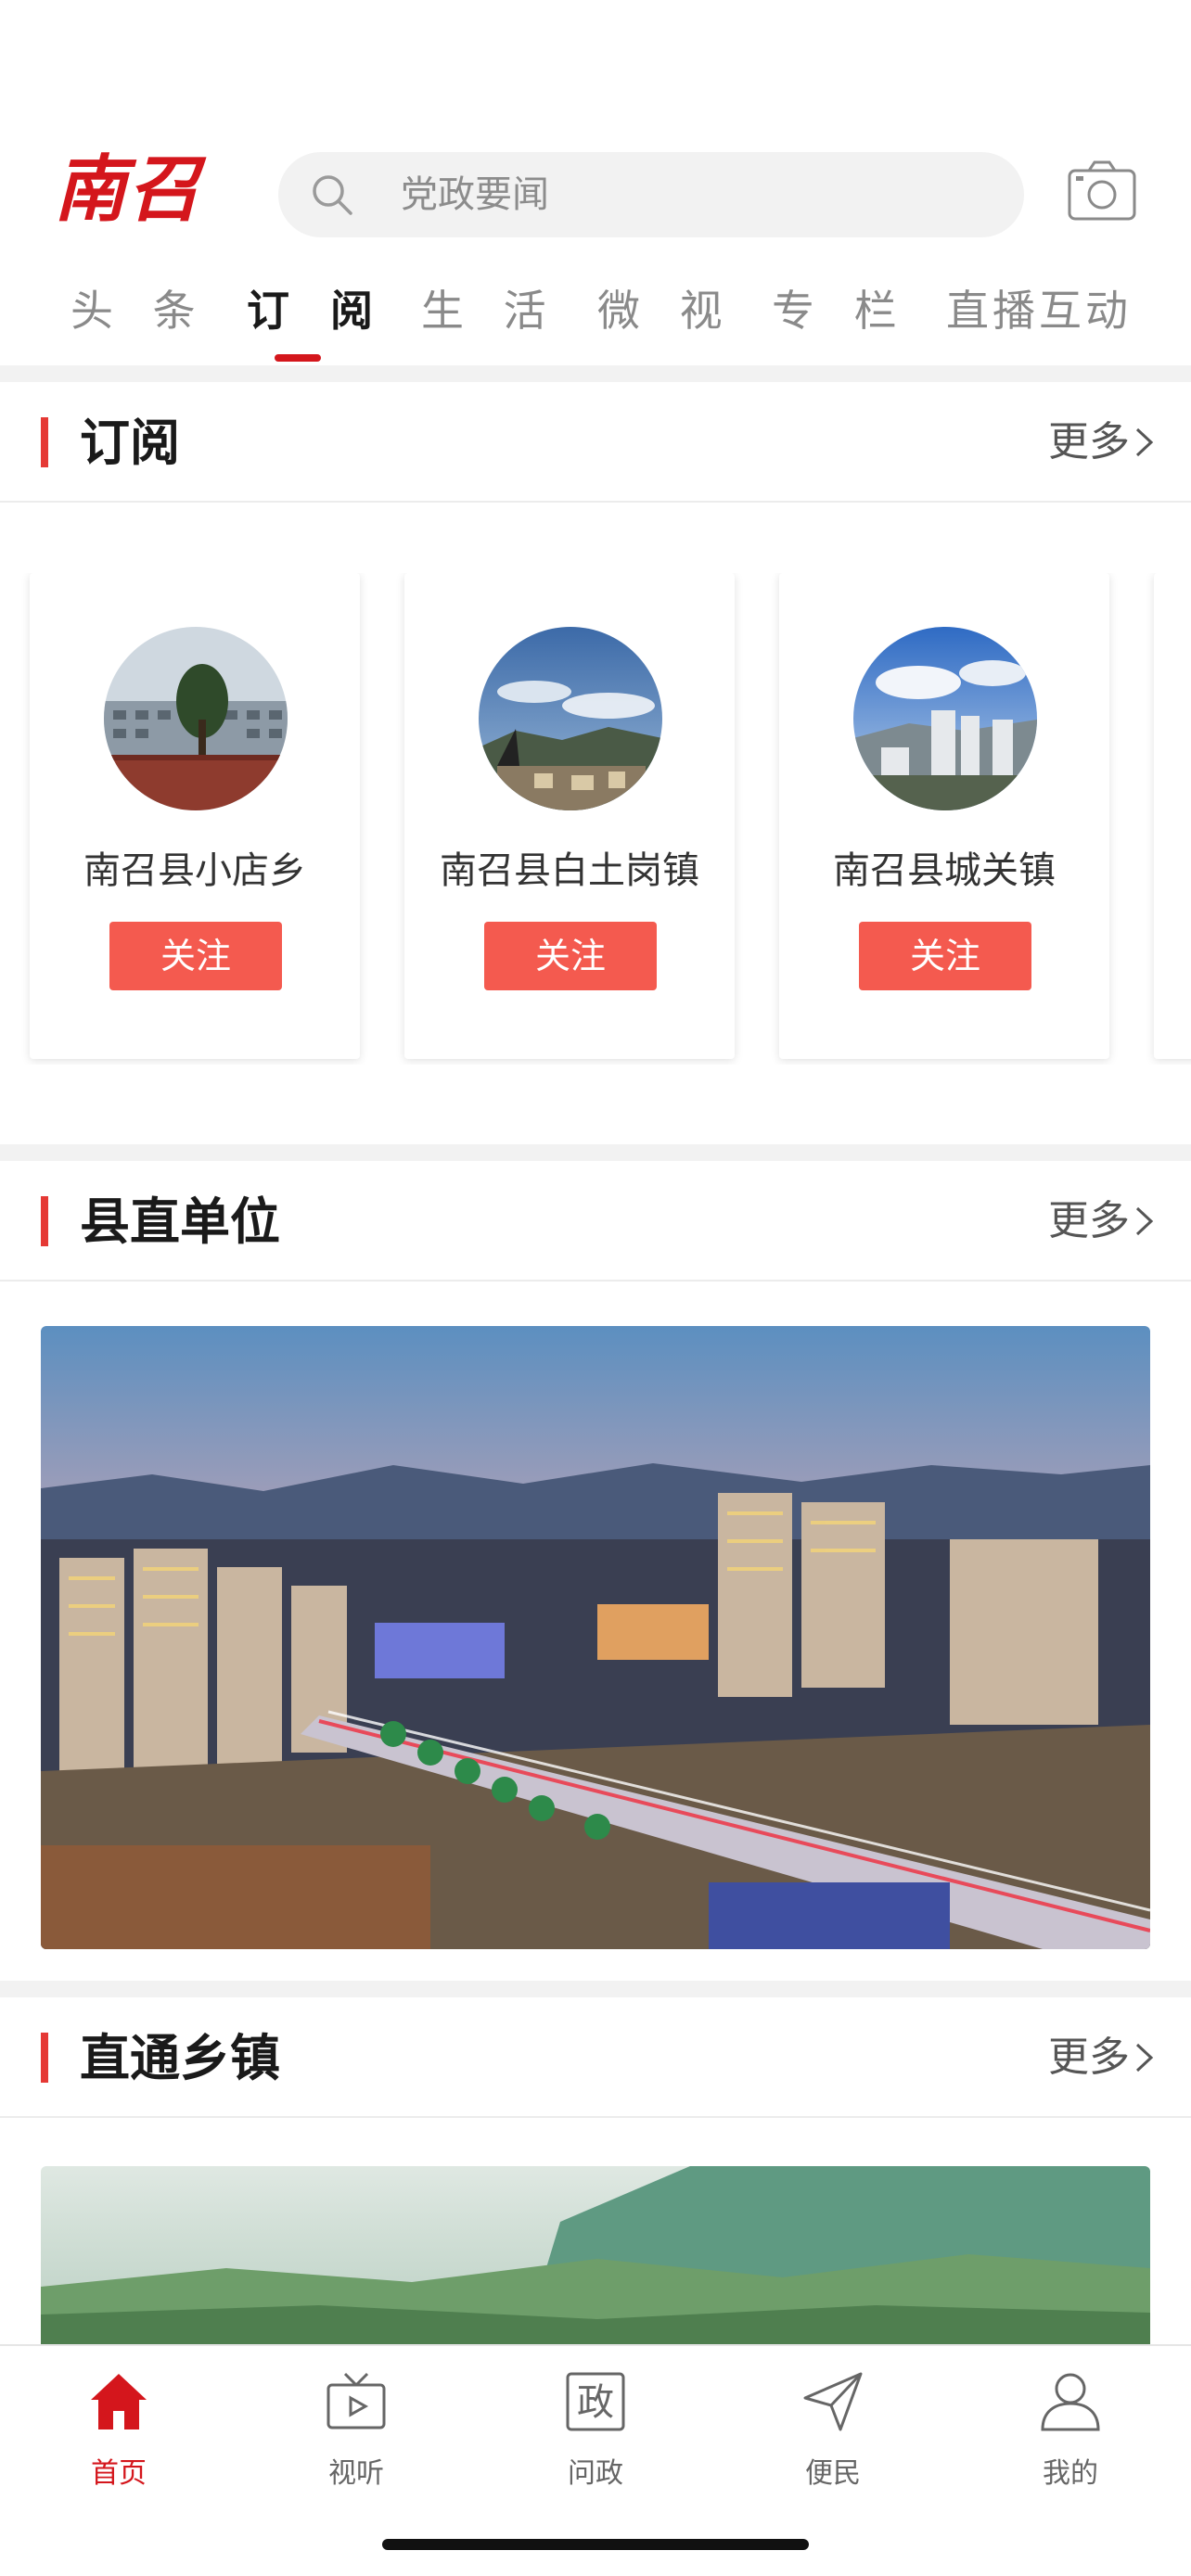 The height and width of the screenshot is (2576, 1191). What do you see at coordinates (194, 870) in the screenshot?
I see `account-name: 南召县小店乡` at bounding box center [194, 870].